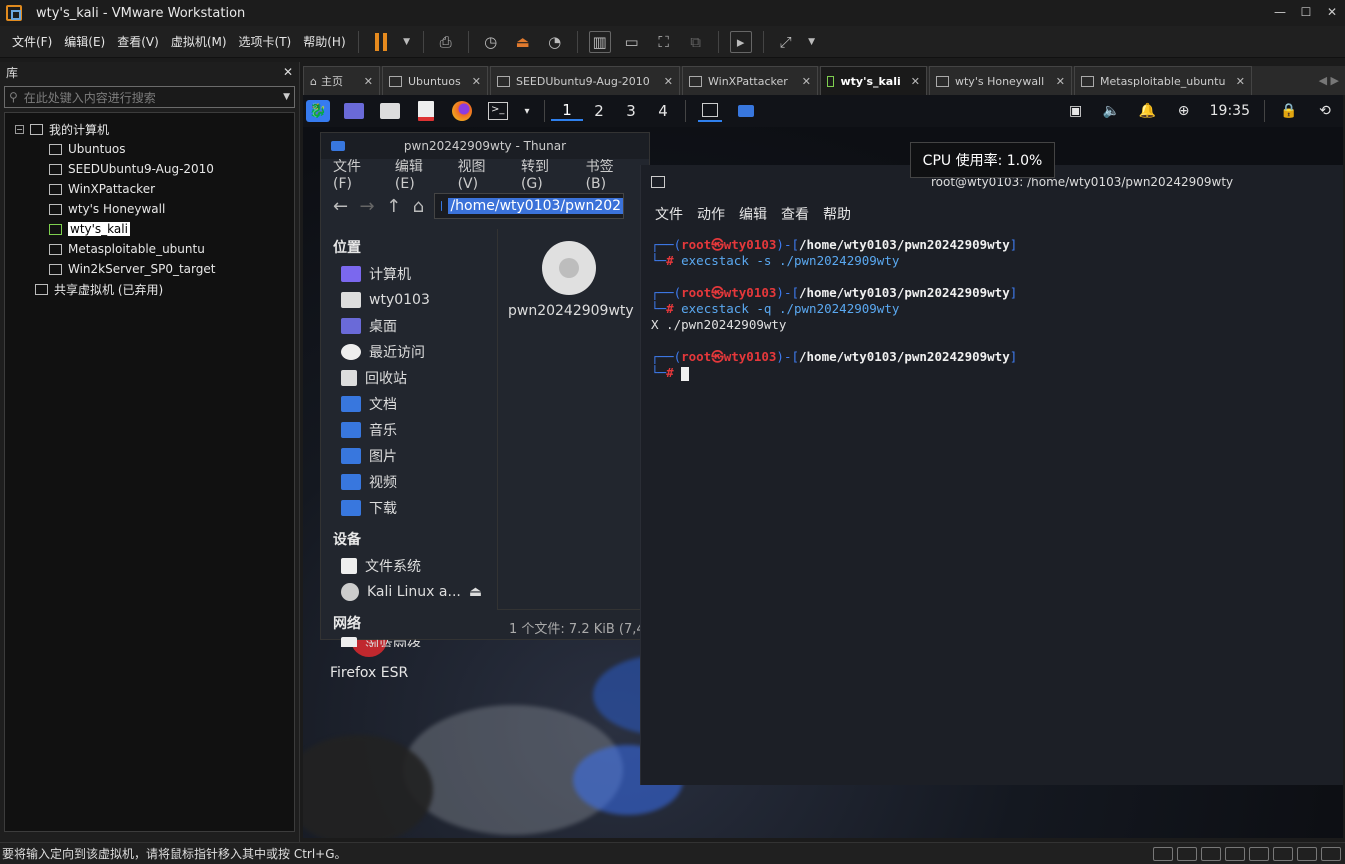 The height and width of the screenshot is (864, 1345). Describe the element at coordinates (1306, 13) in the screenshot. I see `maximize-icon: ☐` at that location.